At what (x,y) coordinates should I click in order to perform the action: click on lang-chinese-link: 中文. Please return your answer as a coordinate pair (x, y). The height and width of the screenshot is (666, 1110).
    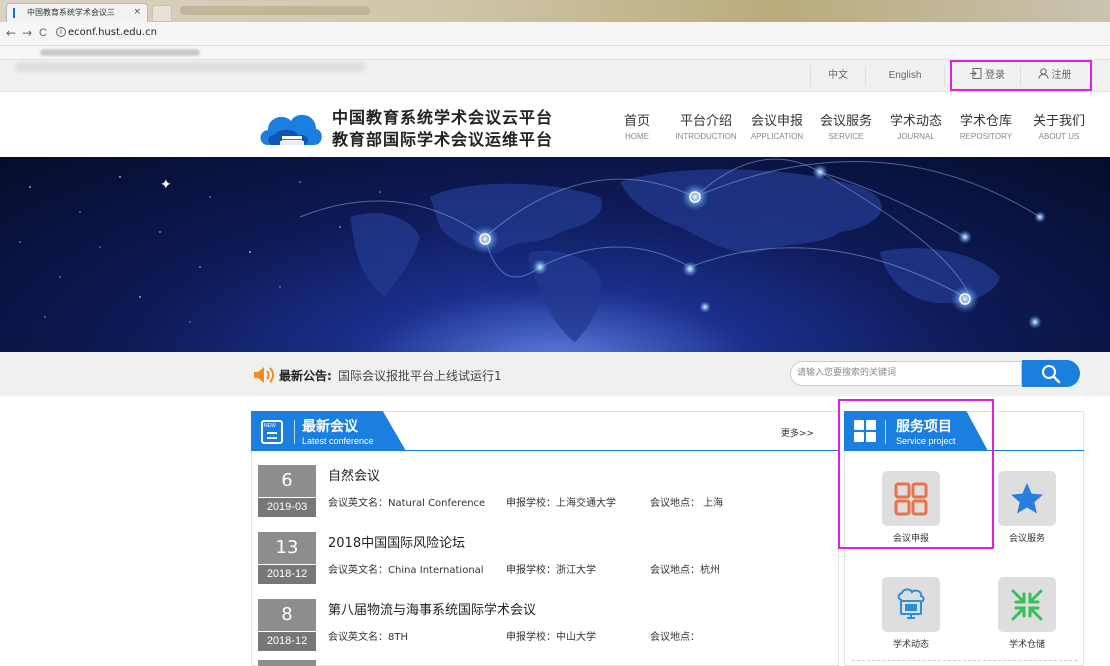
    Looking at the image, I should click on (837, 76).